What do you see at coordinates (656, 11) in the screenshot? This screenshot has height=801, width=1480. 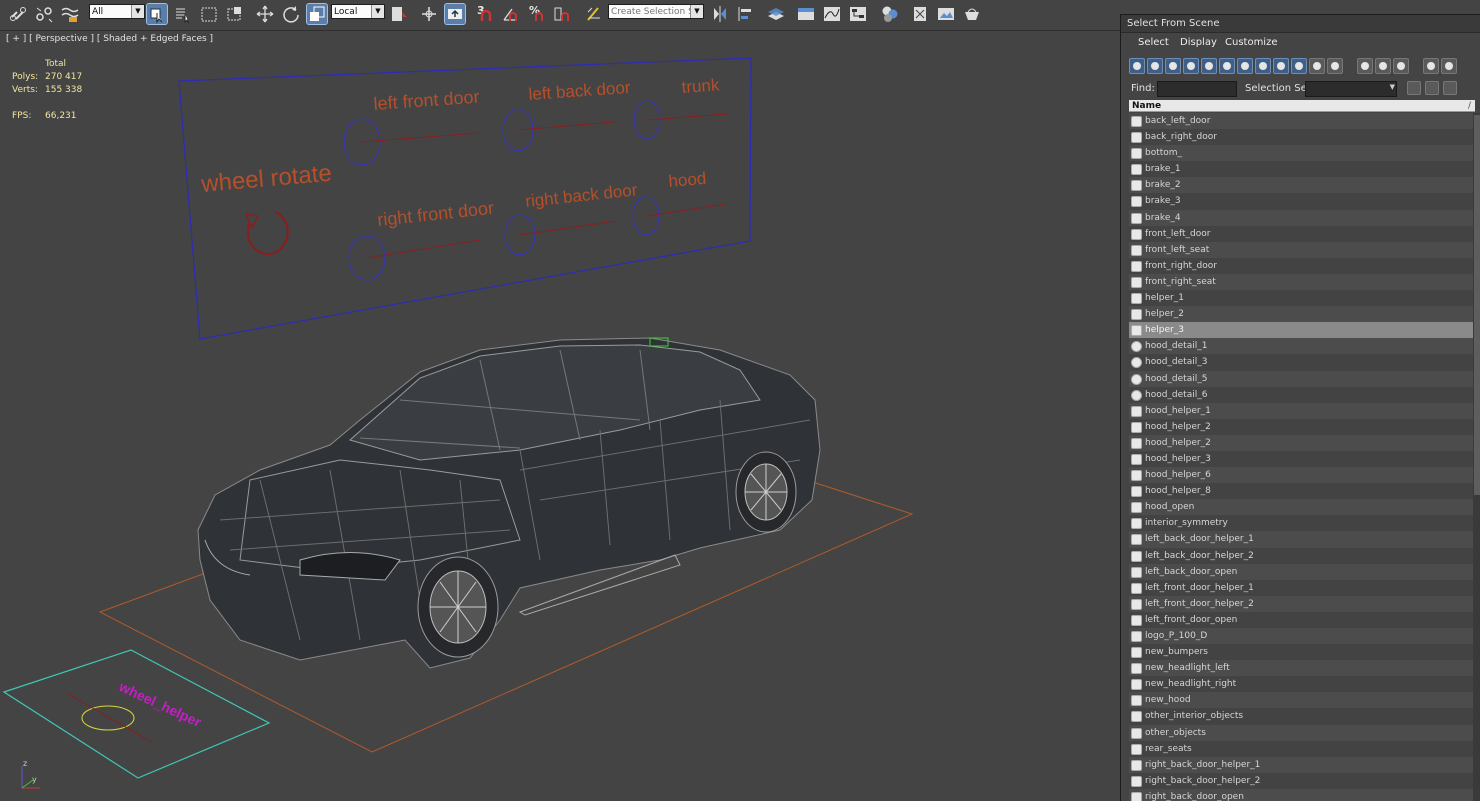 I see `named-selection-sets-dropdown: Create Selection Se ▼` at bounding box center [656, 11].